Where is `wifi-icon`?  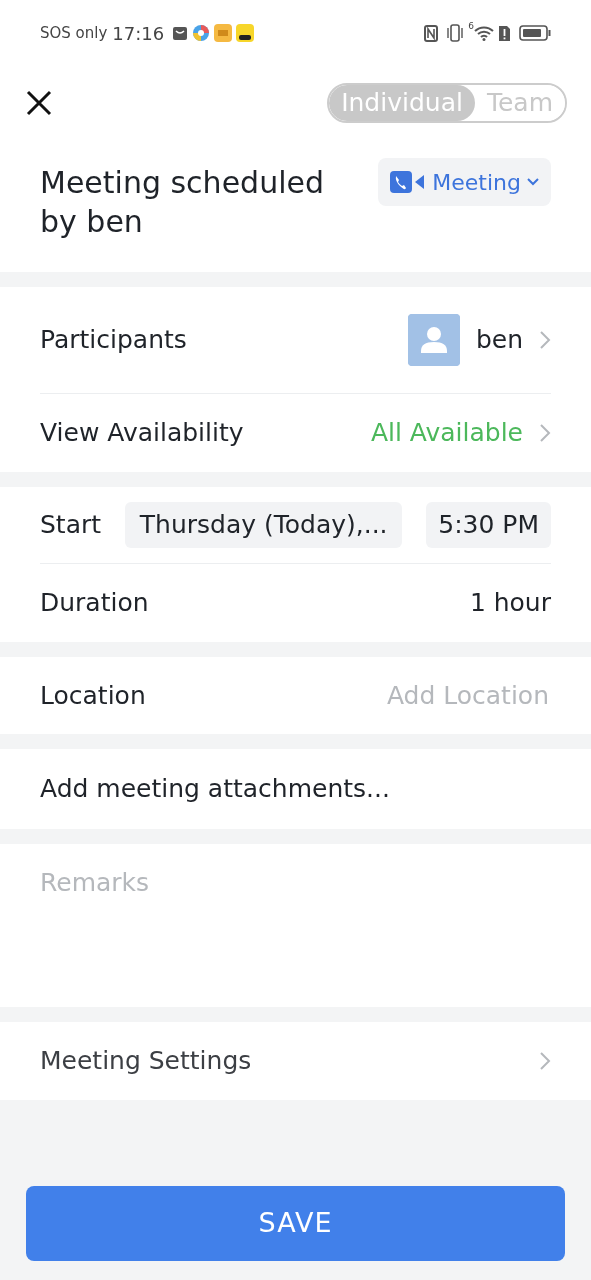
wifi-icon is located at coordinates (484, 33).